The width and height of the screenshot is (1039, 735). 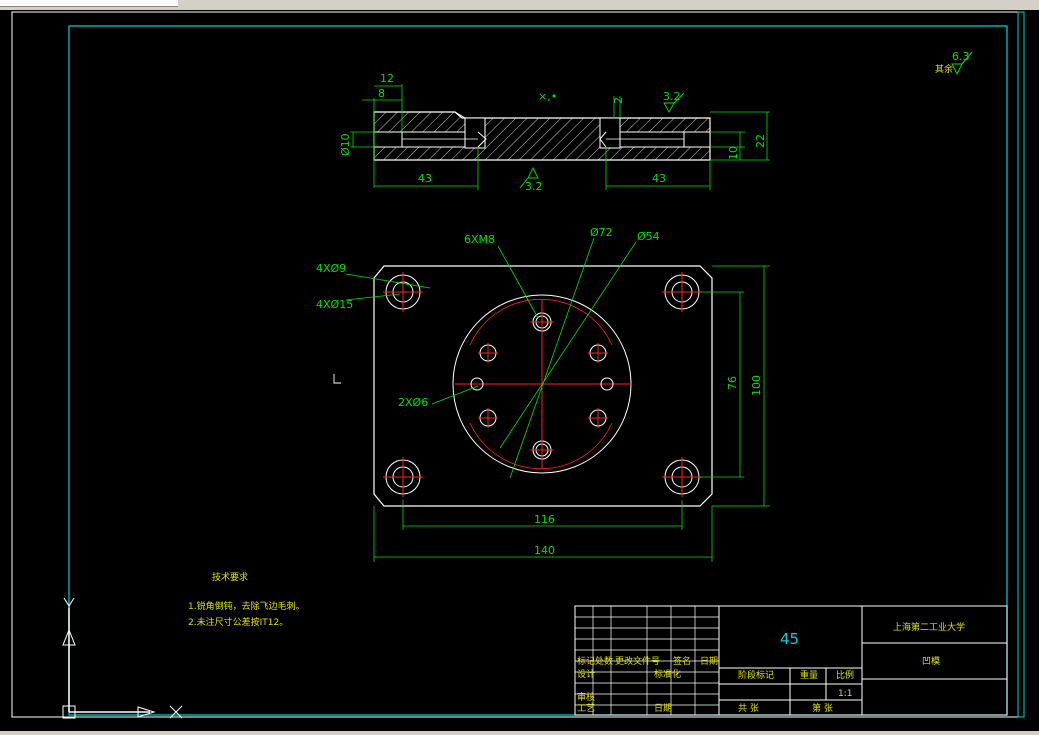 I want to click on roughness-remaining: 其余 6.3, so click(x=954, y=63).